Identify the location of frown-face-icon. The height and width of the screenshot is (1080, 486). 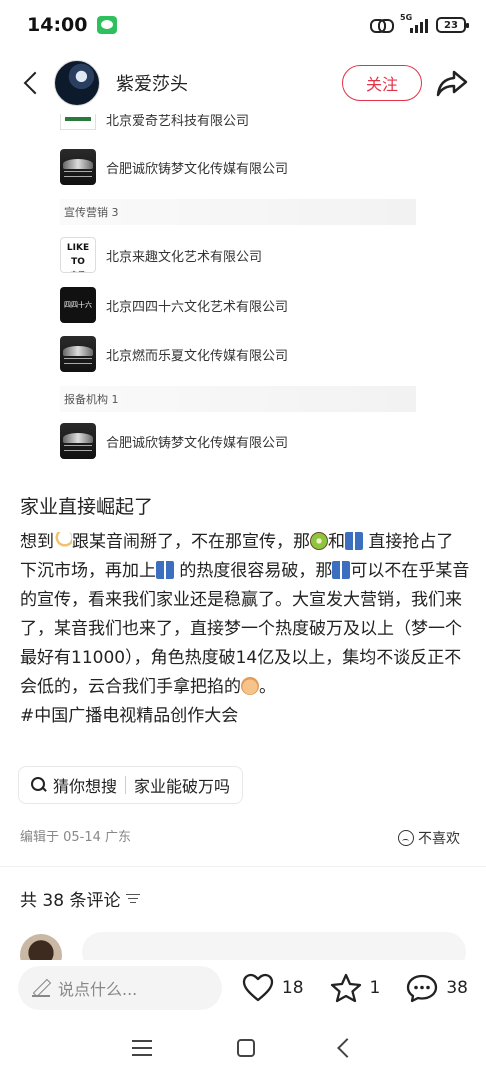
(406, 838).